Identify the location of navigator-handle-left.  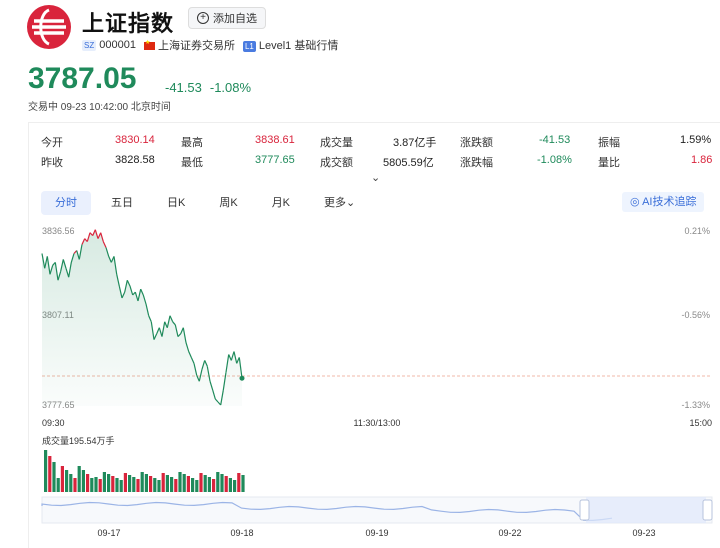
(584, 510).